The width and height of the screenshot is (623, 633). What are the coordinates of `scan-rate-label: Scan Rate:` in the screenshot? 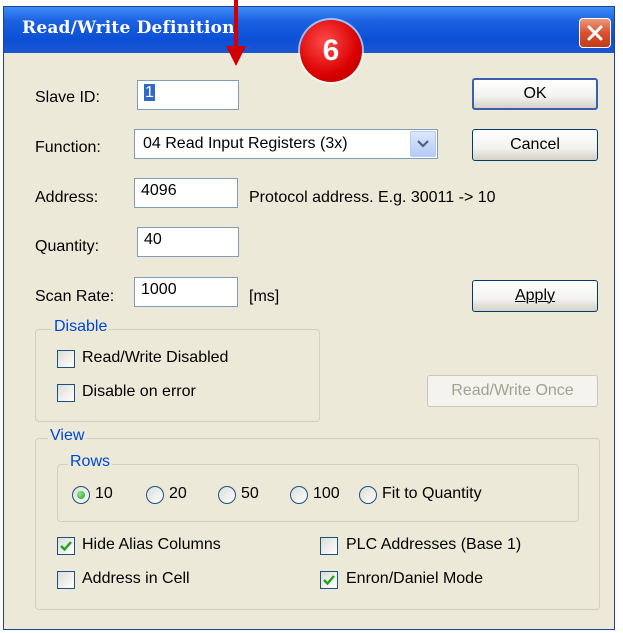 It's located at (75, 296).